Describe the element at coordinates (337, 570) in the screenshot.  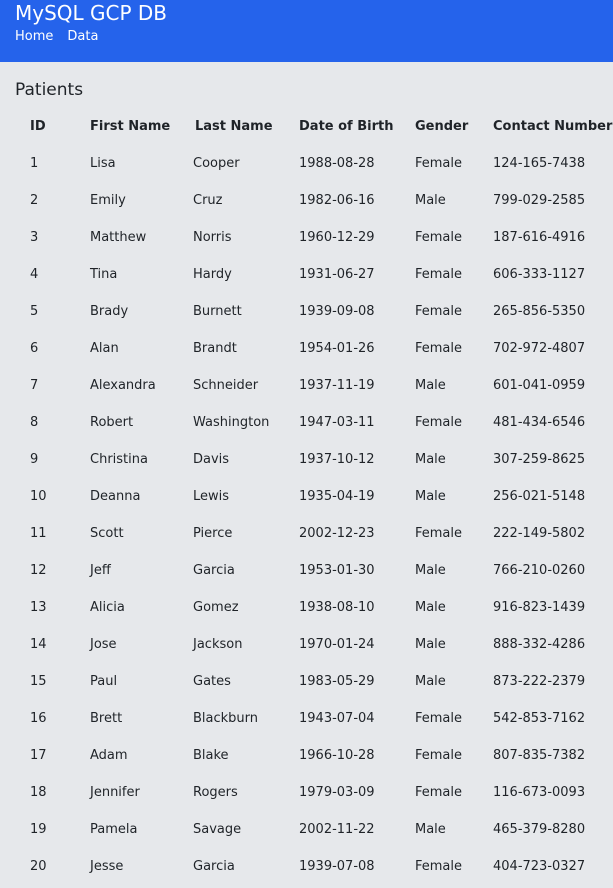
I see `cell-date-of-birth: 1953-01-30` at that location.